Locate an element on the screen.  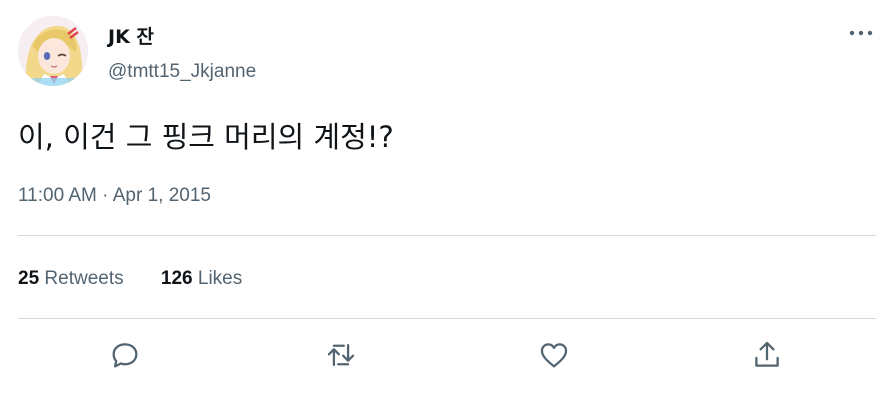
display-name: JK 잔 is located at coordinates (131, 37).